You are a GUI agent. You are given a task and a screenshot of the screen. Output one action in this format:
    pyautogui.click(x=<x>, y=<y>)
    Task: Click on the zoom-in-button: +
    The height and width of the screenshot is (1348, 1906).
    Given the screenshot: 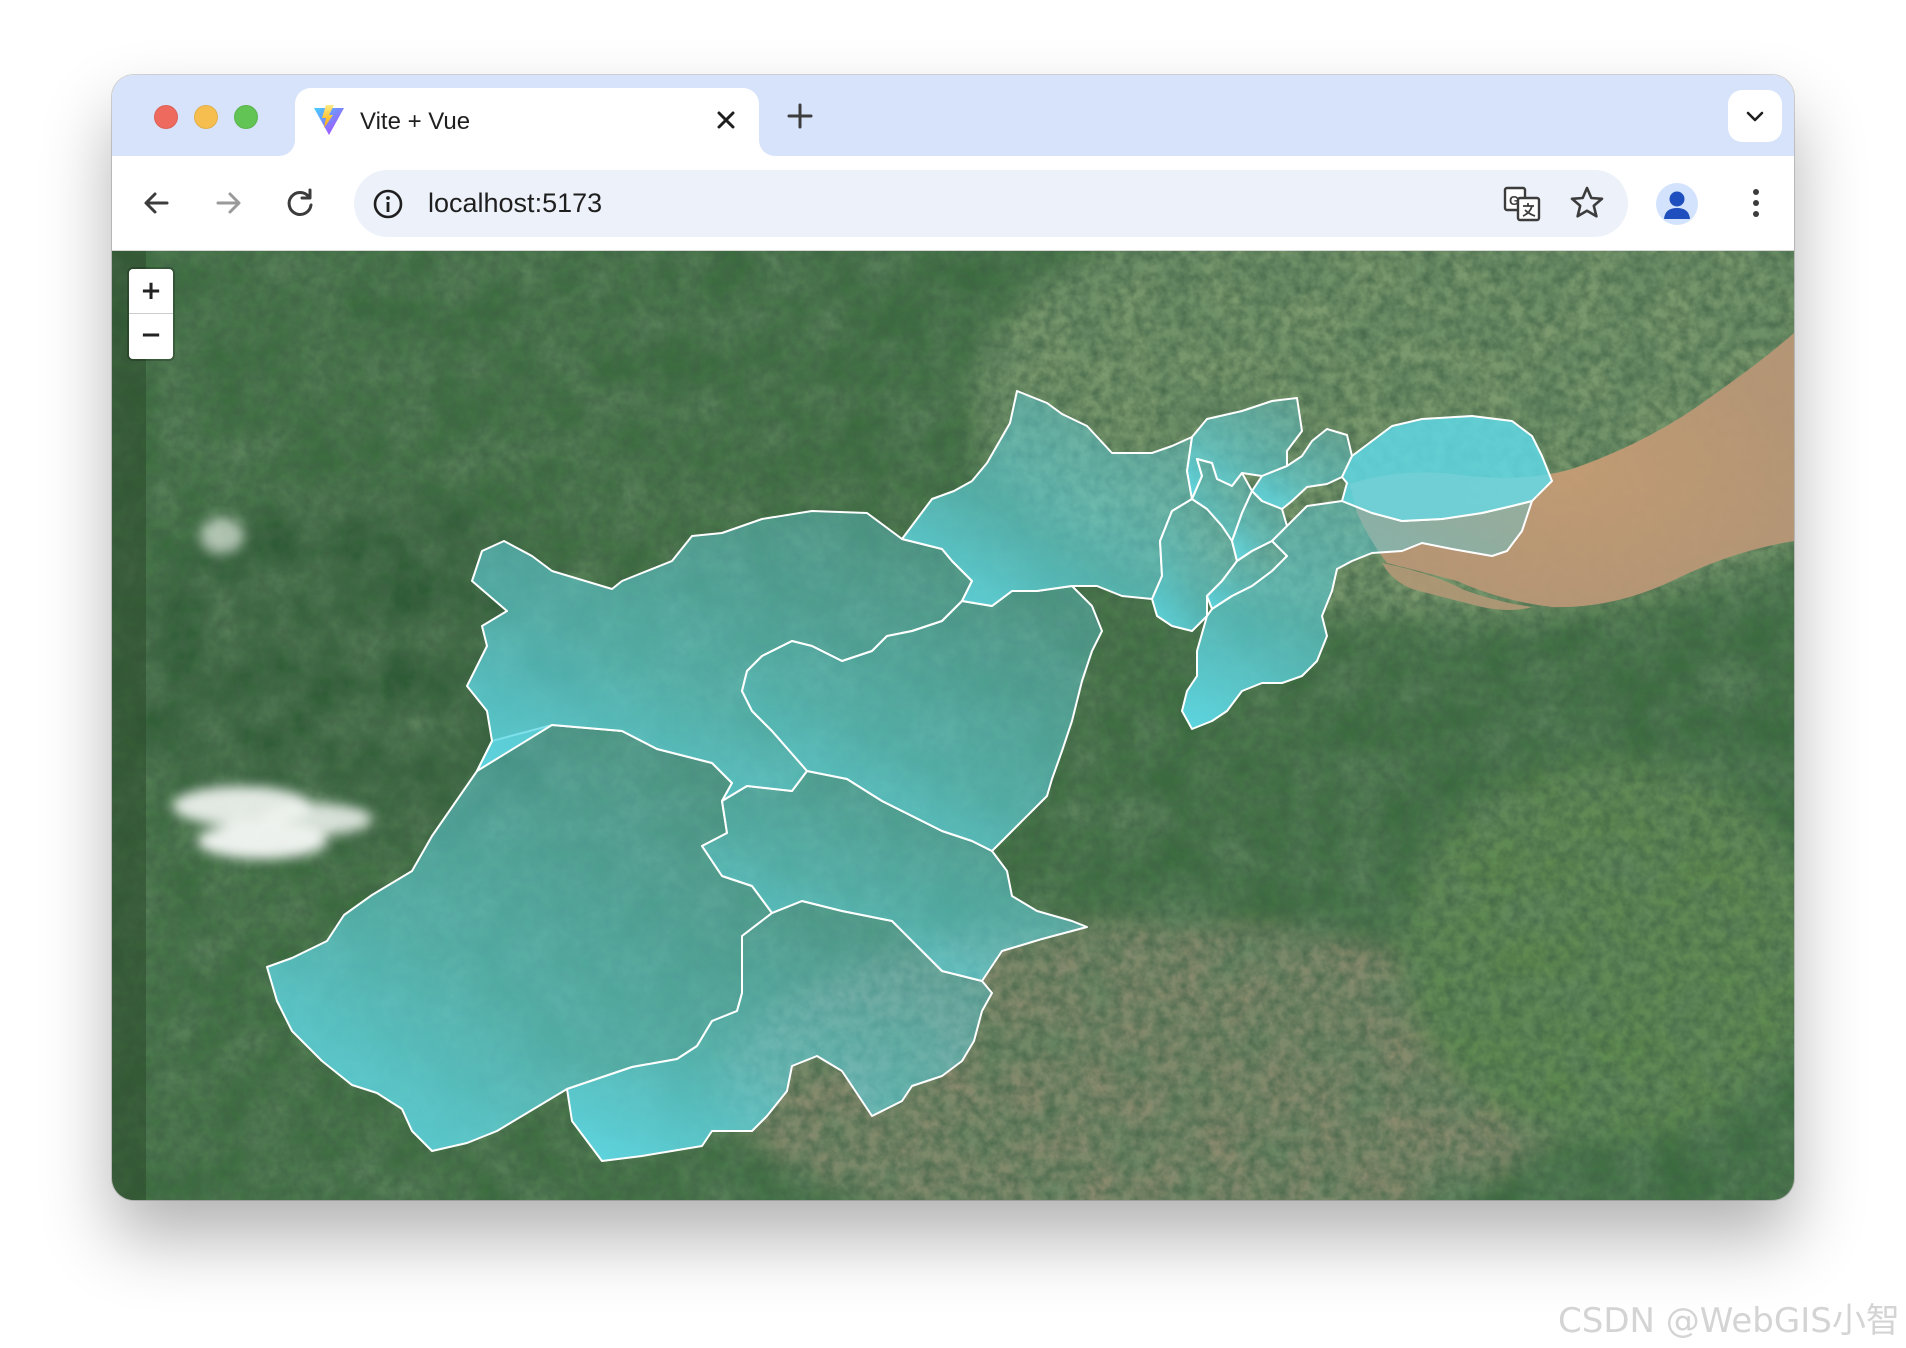 What is the action you would take?
    pyautogui.click(x=151, y=291)
    